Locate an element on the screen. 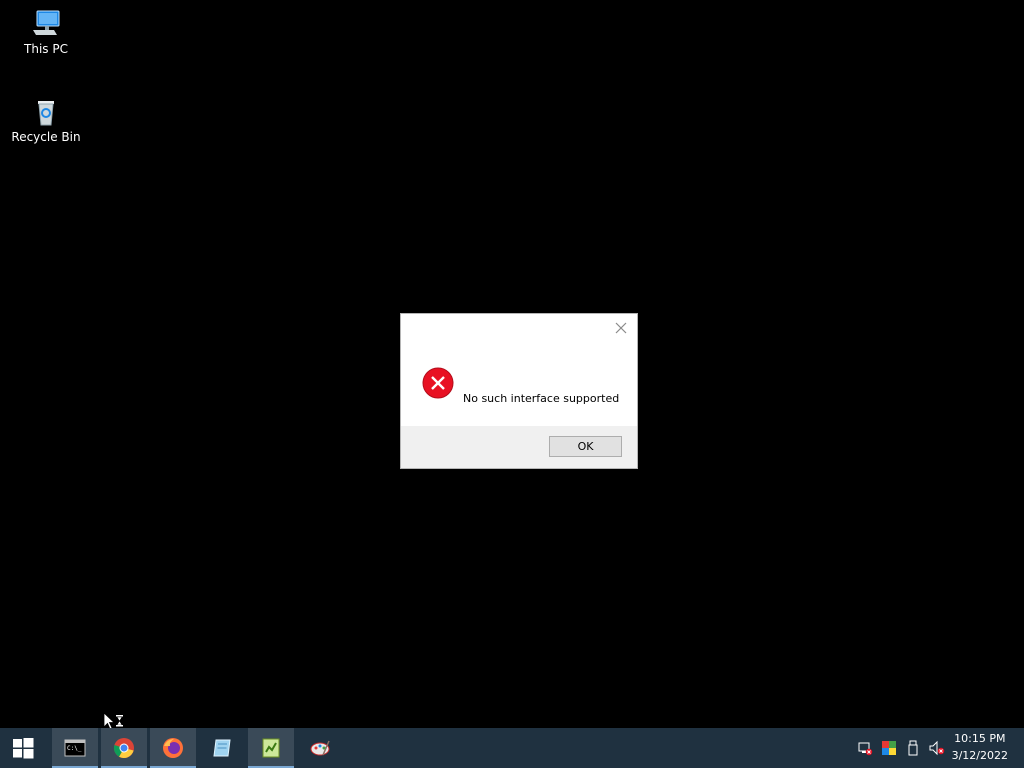  firefox-icon is located at coordinates (173, 748).